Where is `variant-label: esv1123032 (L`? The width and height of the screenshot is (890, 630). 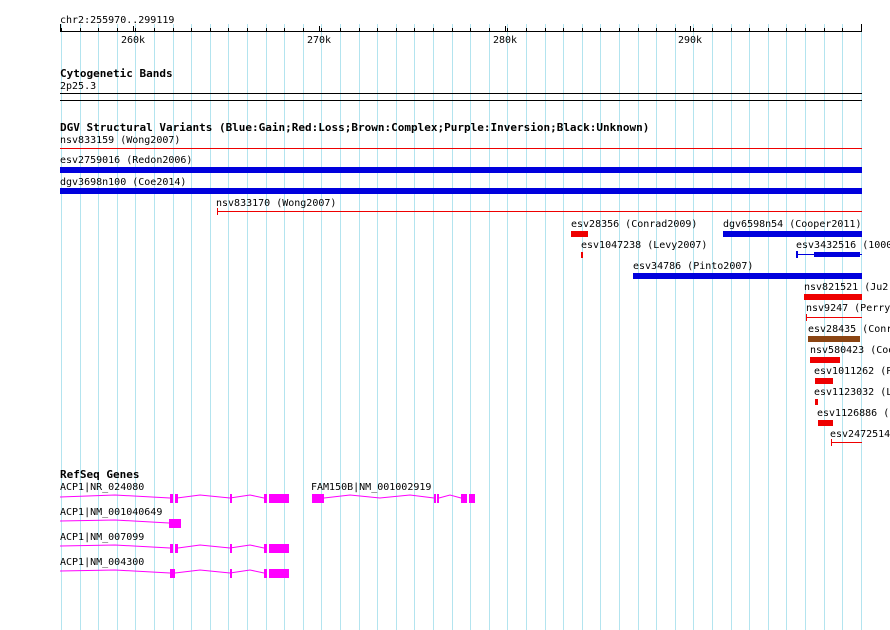
variant-label: esv1123032 (L is located at coordinates (852, 392).